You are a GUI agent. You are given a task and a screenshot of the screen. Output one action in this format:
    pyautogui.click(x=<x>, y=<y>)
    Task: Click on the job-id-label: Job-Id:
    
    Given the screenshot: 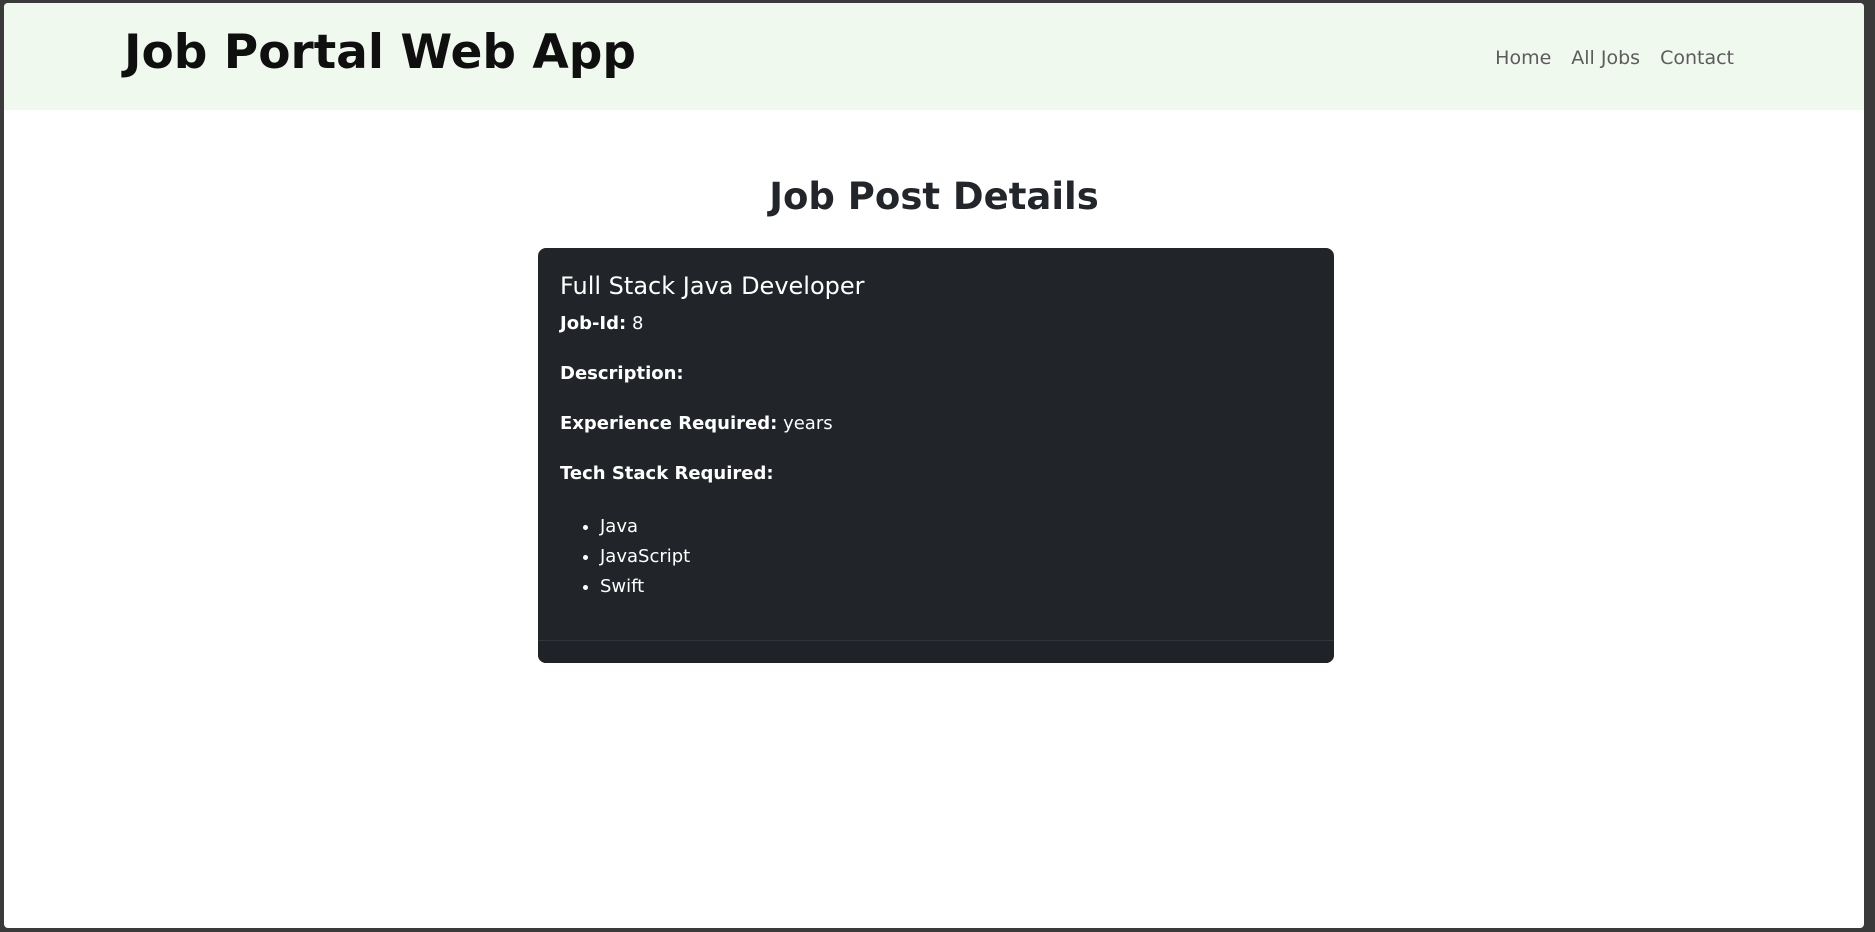 What is the action you would take?
    pyautogui.click(x=593, y=323)
    